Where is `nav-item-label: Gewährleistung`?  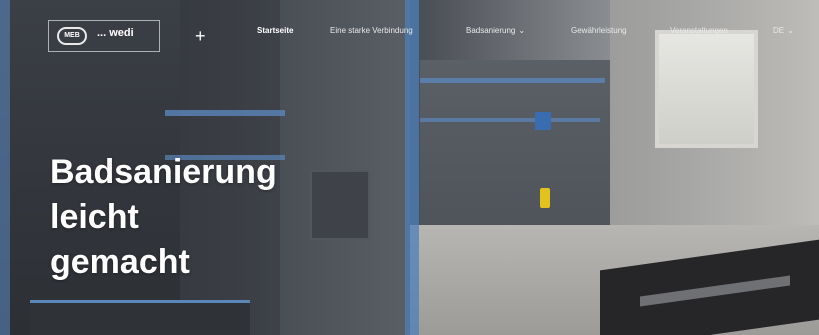
nav-item-label: Gewährleistung is located at coordinates (599, 30).